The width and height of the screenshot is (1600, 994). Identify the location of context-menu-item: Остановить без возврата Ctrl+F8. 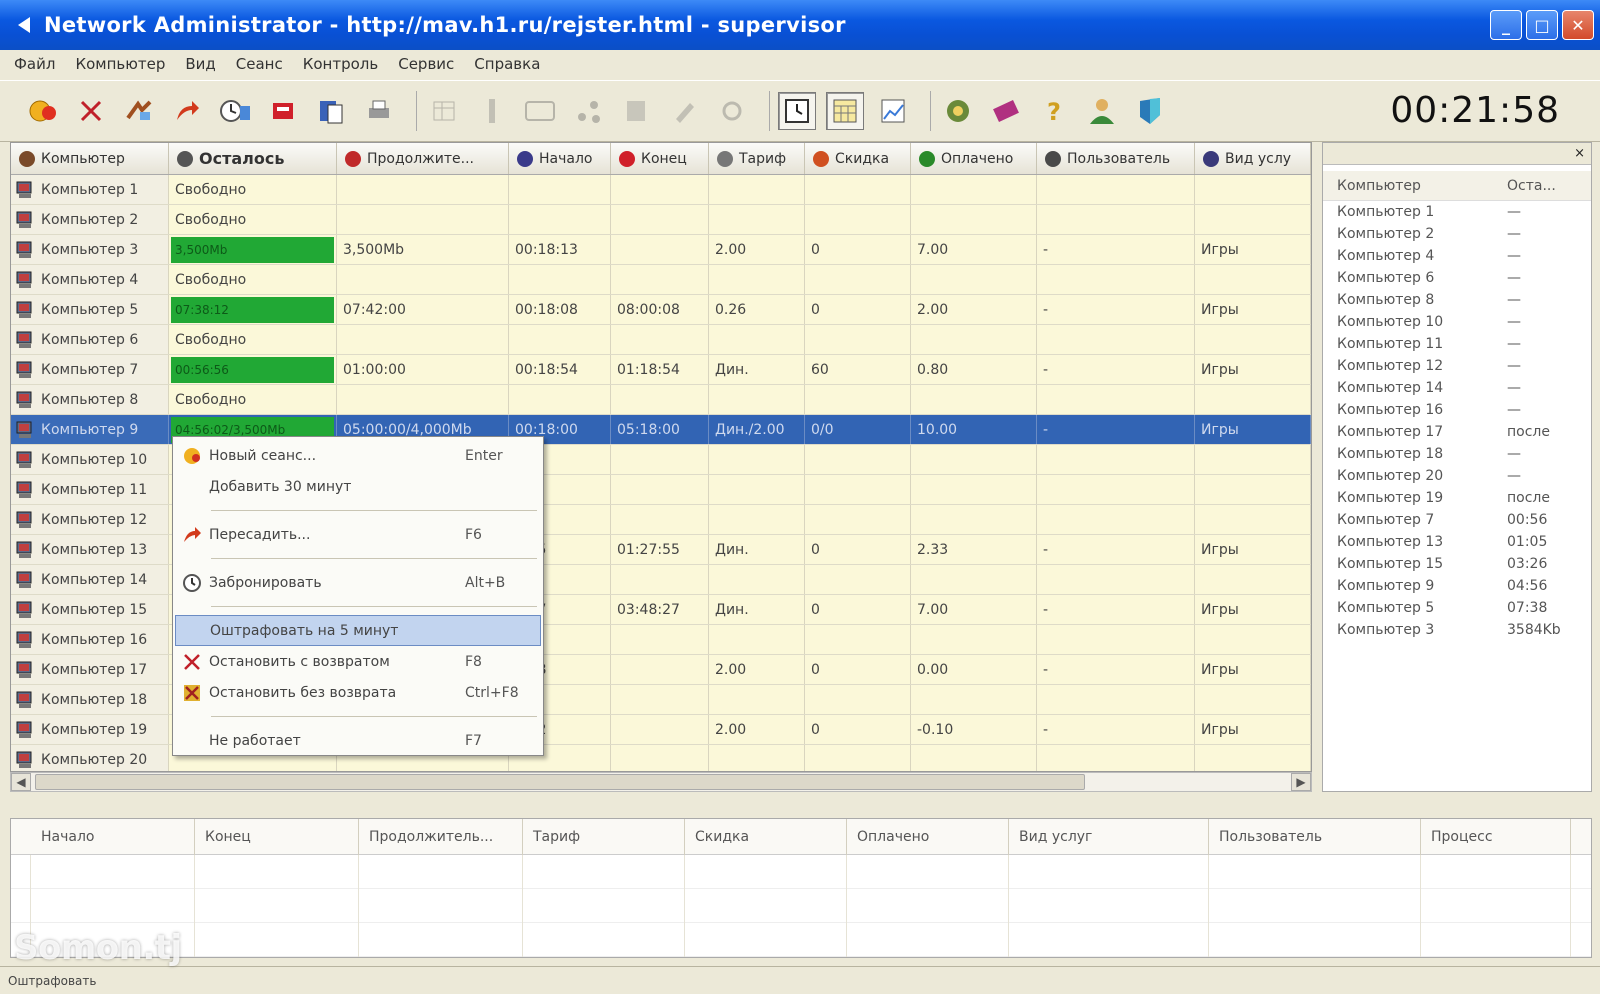
(358, 692).